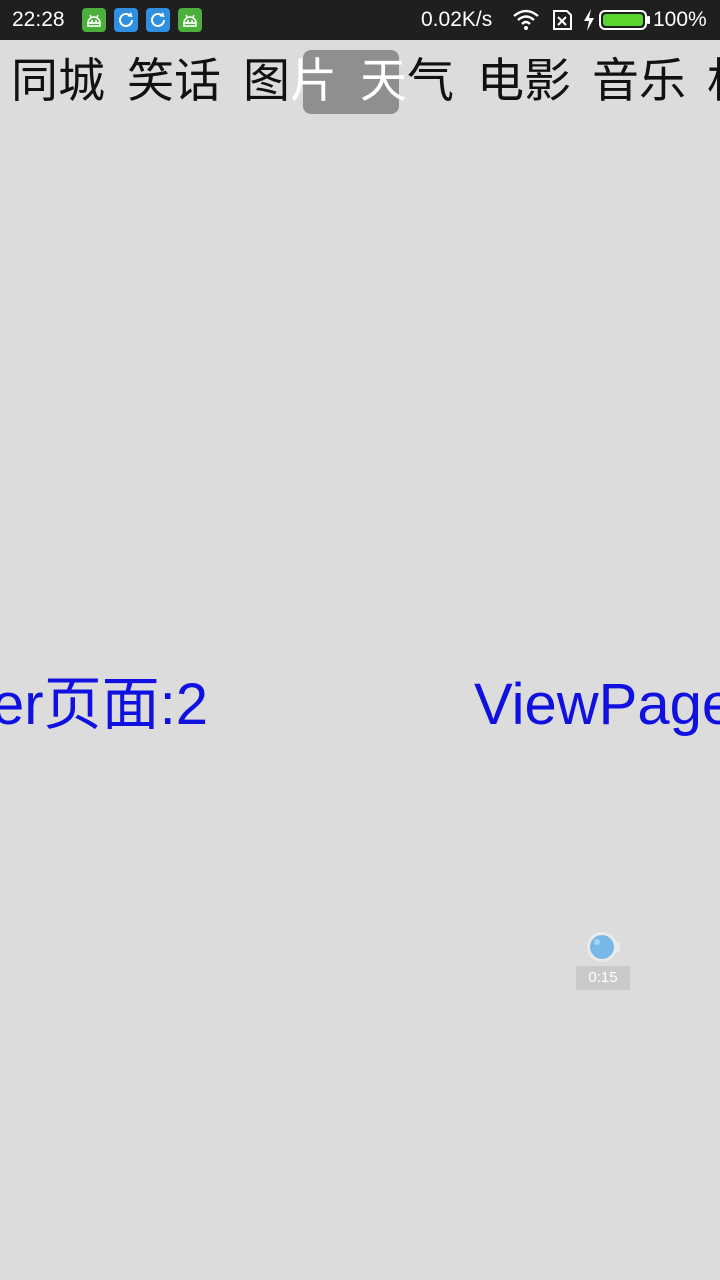  Describe the element at coordinates (360, 20) in the screenshot. I see `status-bar: 22:28 0.02K/s 100%` at that location.